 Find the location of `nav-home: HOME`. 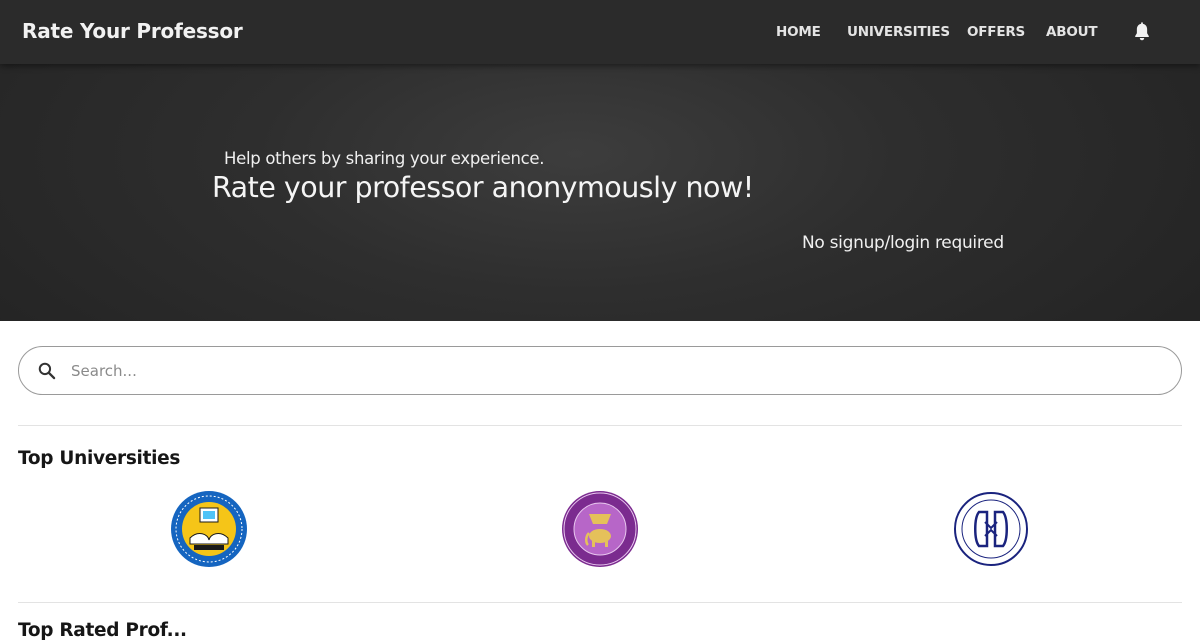

nav-home: HOME is located at coordinates (798, 32).